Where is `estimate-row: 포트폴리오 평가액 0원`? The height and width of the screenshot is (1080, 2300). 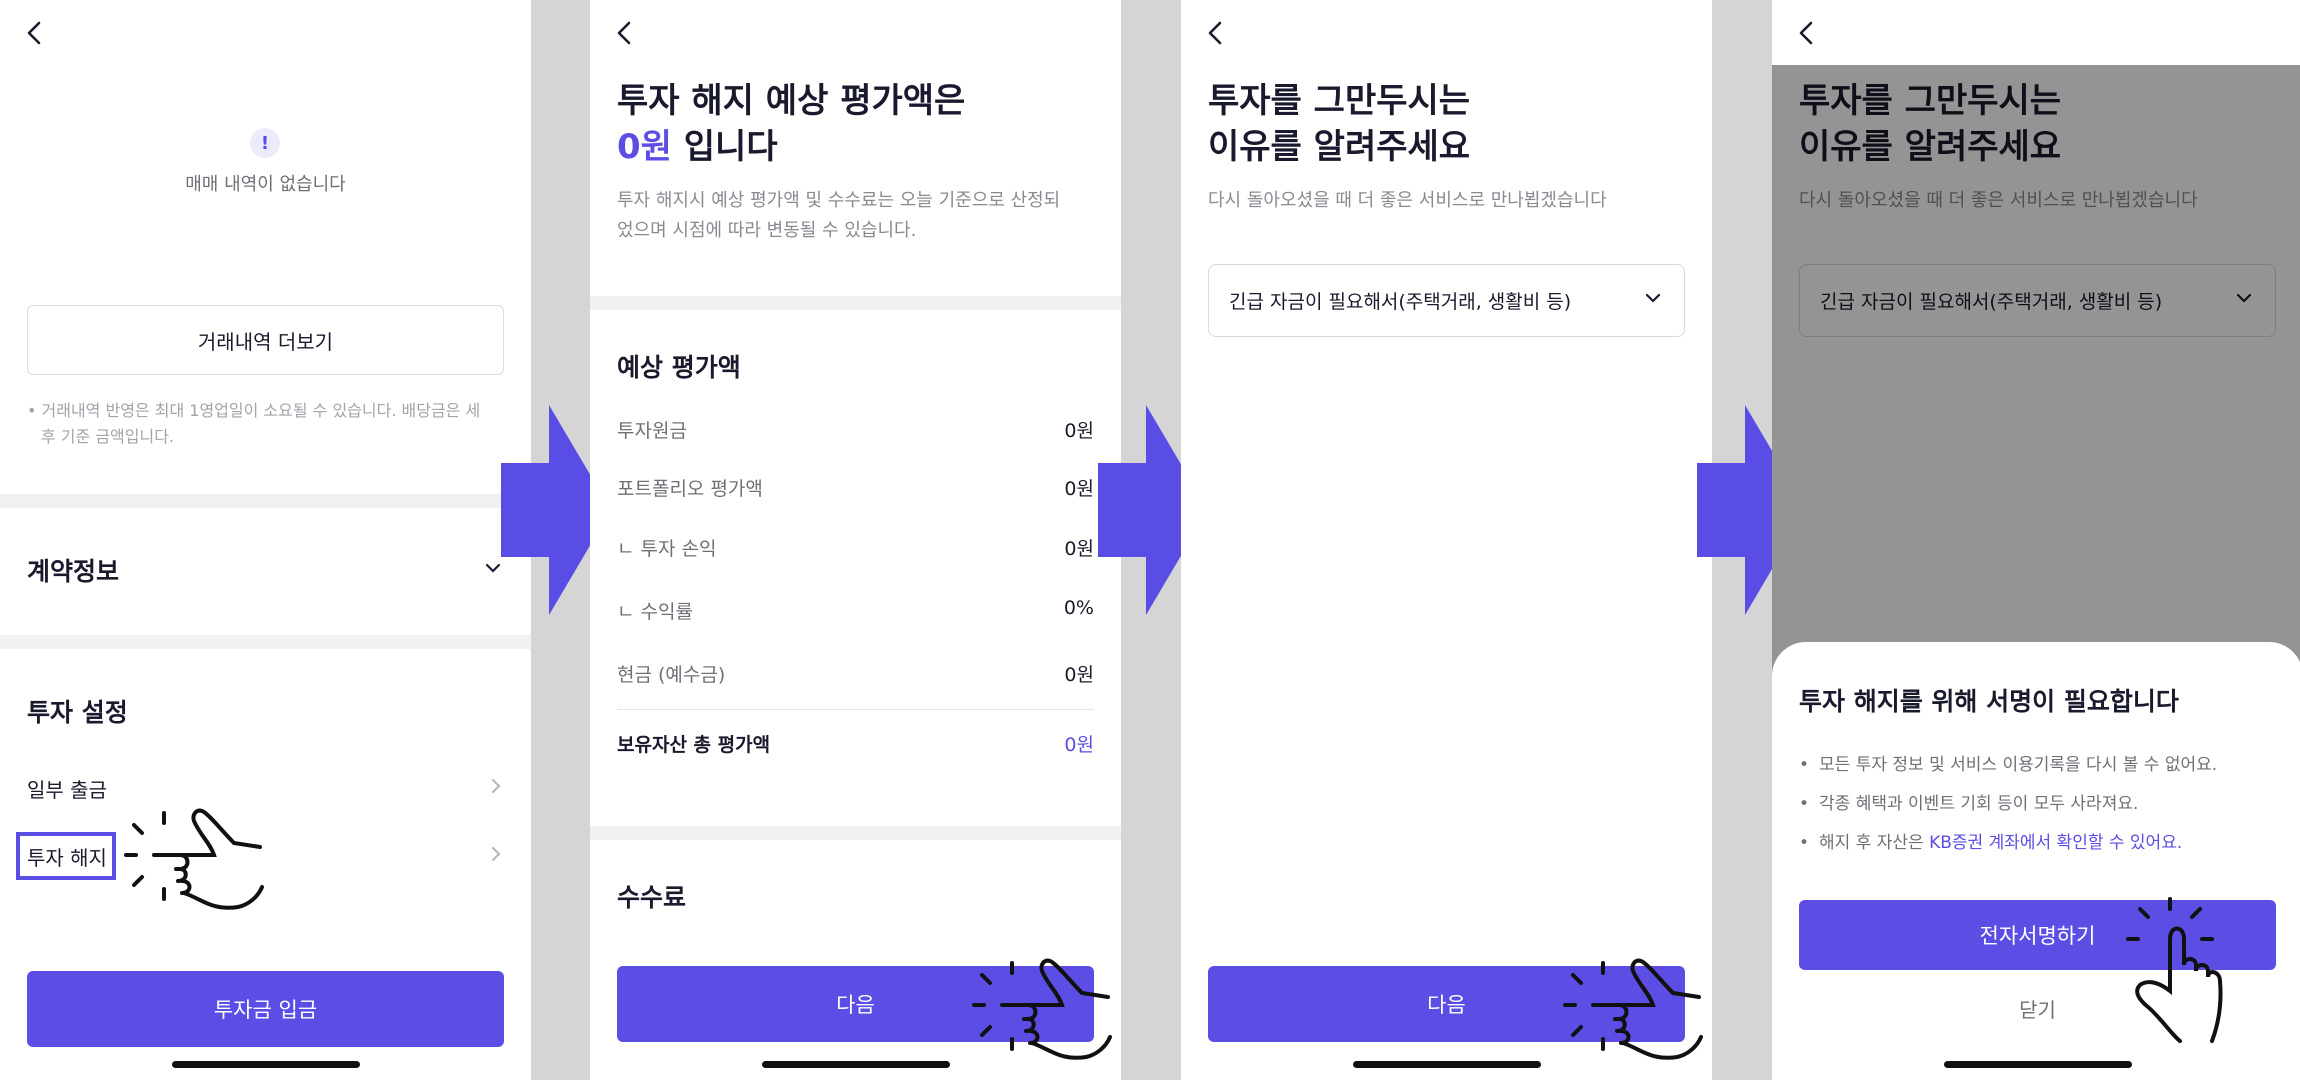 estimate-row: 포트폴리오 평가액 0원 is located at coordinates (855, 489).